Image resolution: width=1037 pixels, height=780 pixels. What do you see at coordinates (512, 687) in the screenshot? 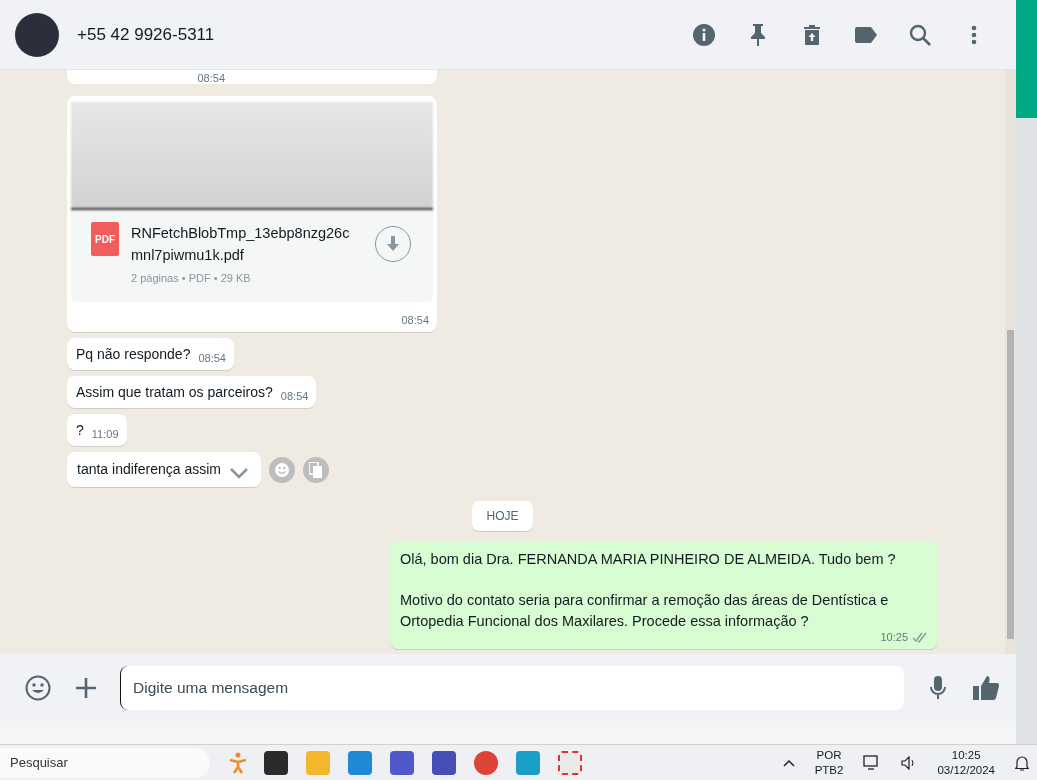
I see `message-input: Digite uma mensagem` at bounding box center [512, 687].